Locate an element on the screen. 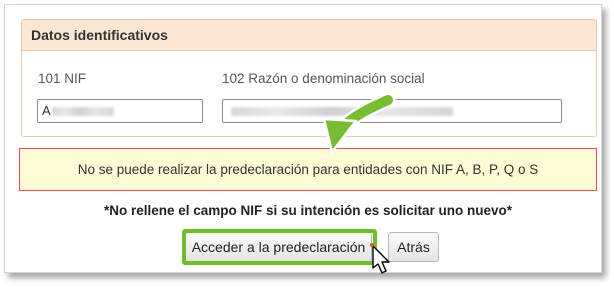 This screenshot has width=614, height=287. redacted-nif is located at coordinates (82, 112).